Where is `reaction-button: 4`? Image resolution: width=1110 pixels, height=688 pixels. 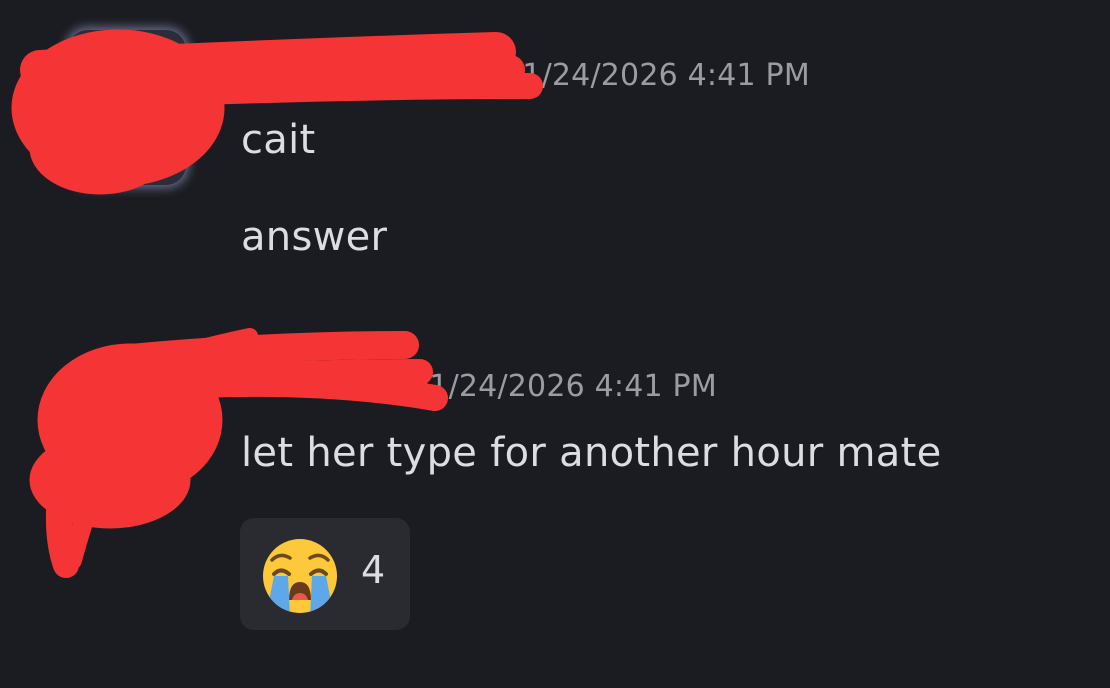 reaction-button: 4 is located at coordinates (325, 574).